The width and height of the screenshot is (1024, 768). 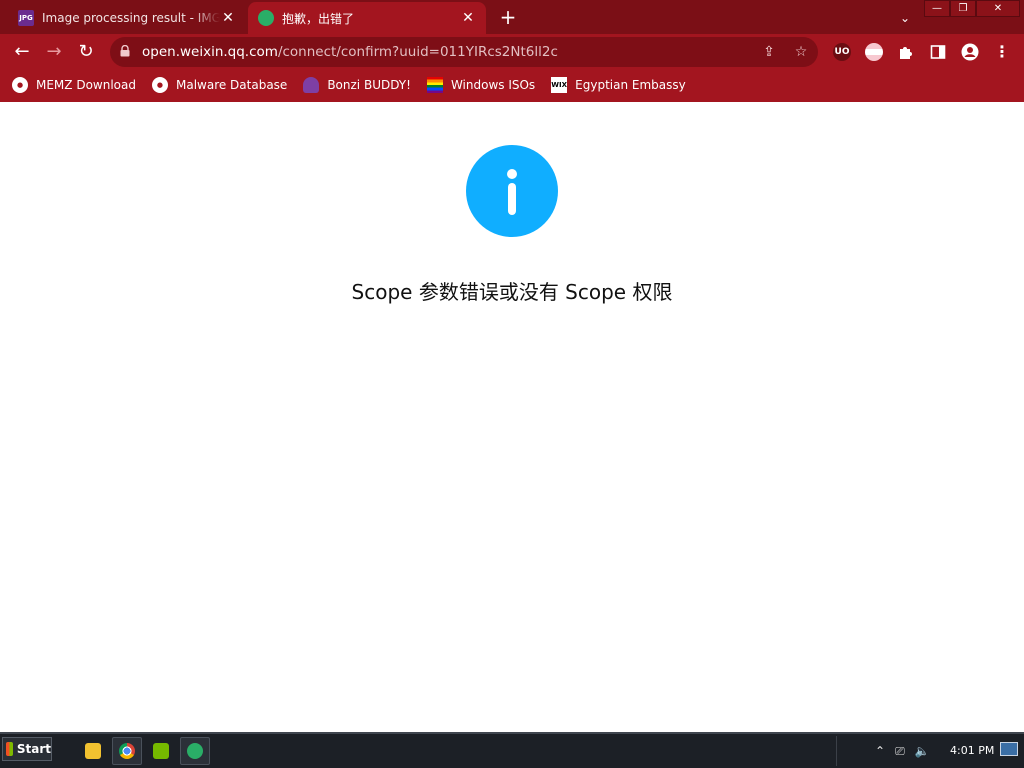 What do you see at coordinates (86, 52) in the screenshot?
I see `reload-button: ↻` at bounding box center [86, 52].